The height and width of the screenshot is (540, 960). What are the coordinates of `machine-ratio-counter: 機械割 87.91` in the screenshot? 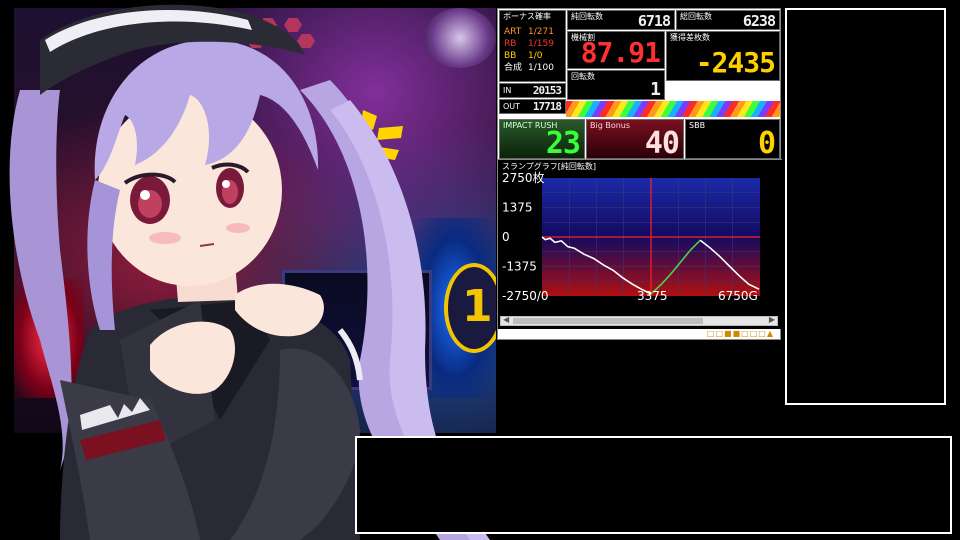 It's located at (616, 50).